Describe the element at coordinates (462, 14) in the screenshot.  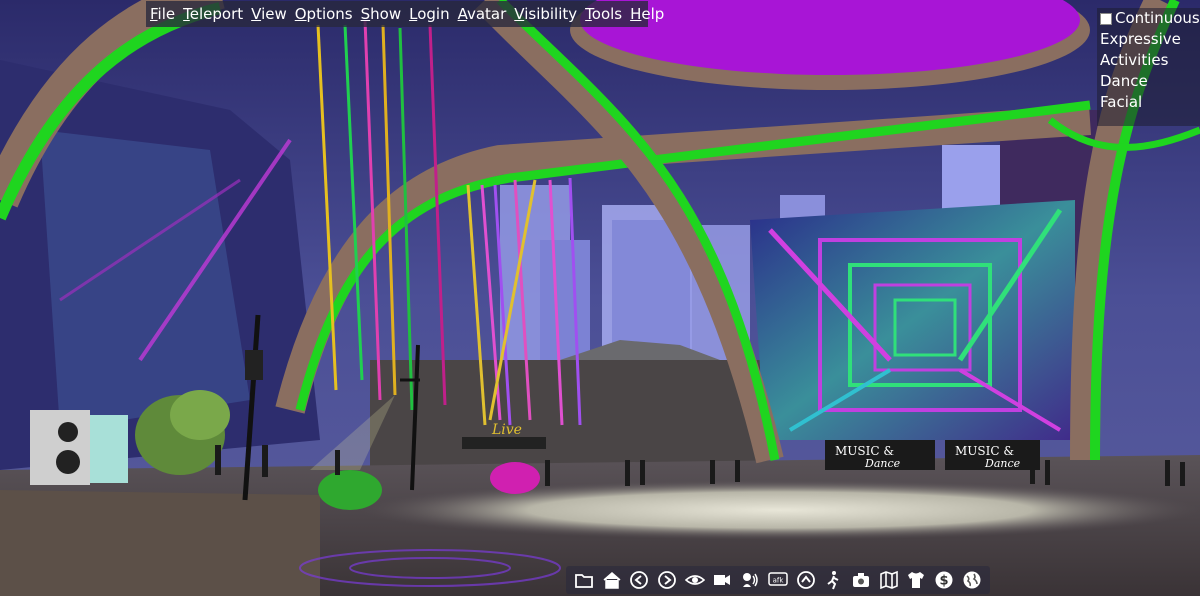
I see `menu-mnemonic: A` at that location.